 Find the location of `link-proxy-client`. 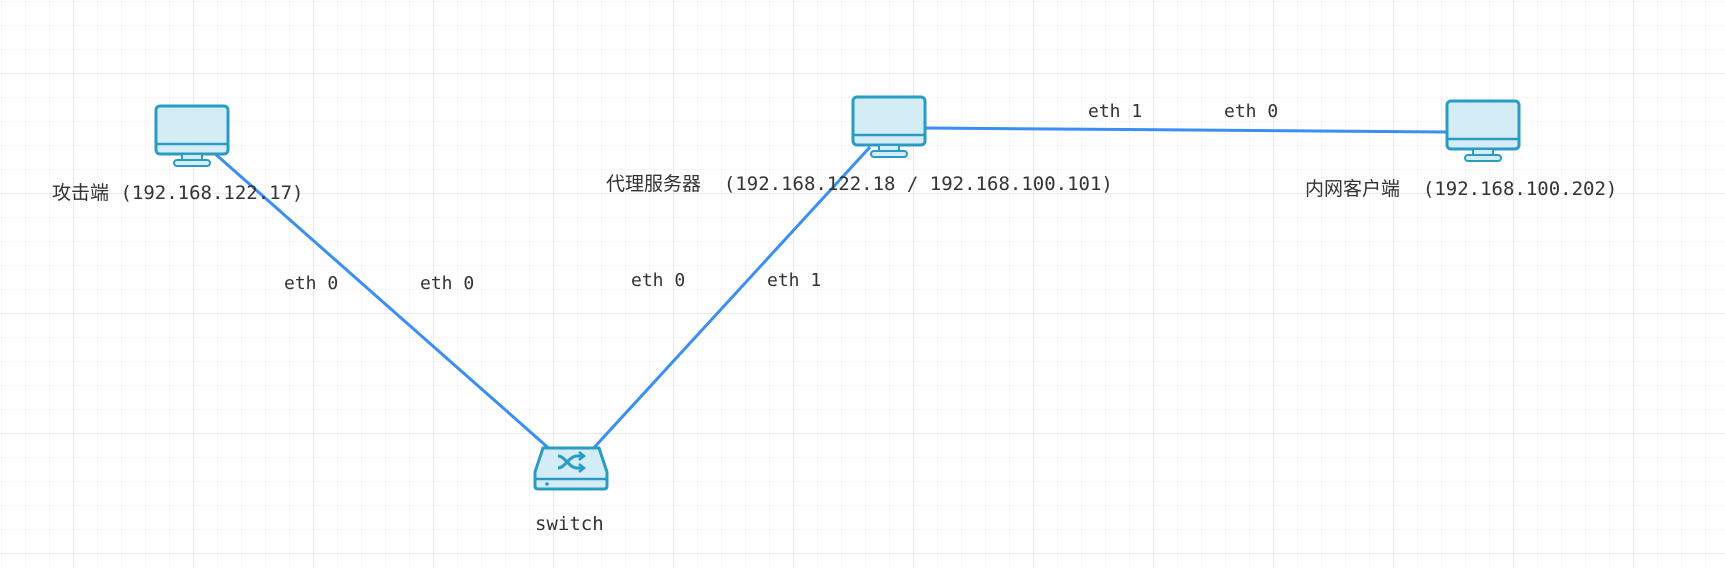

link-proxy-client is located at coordinates (1185, 130).